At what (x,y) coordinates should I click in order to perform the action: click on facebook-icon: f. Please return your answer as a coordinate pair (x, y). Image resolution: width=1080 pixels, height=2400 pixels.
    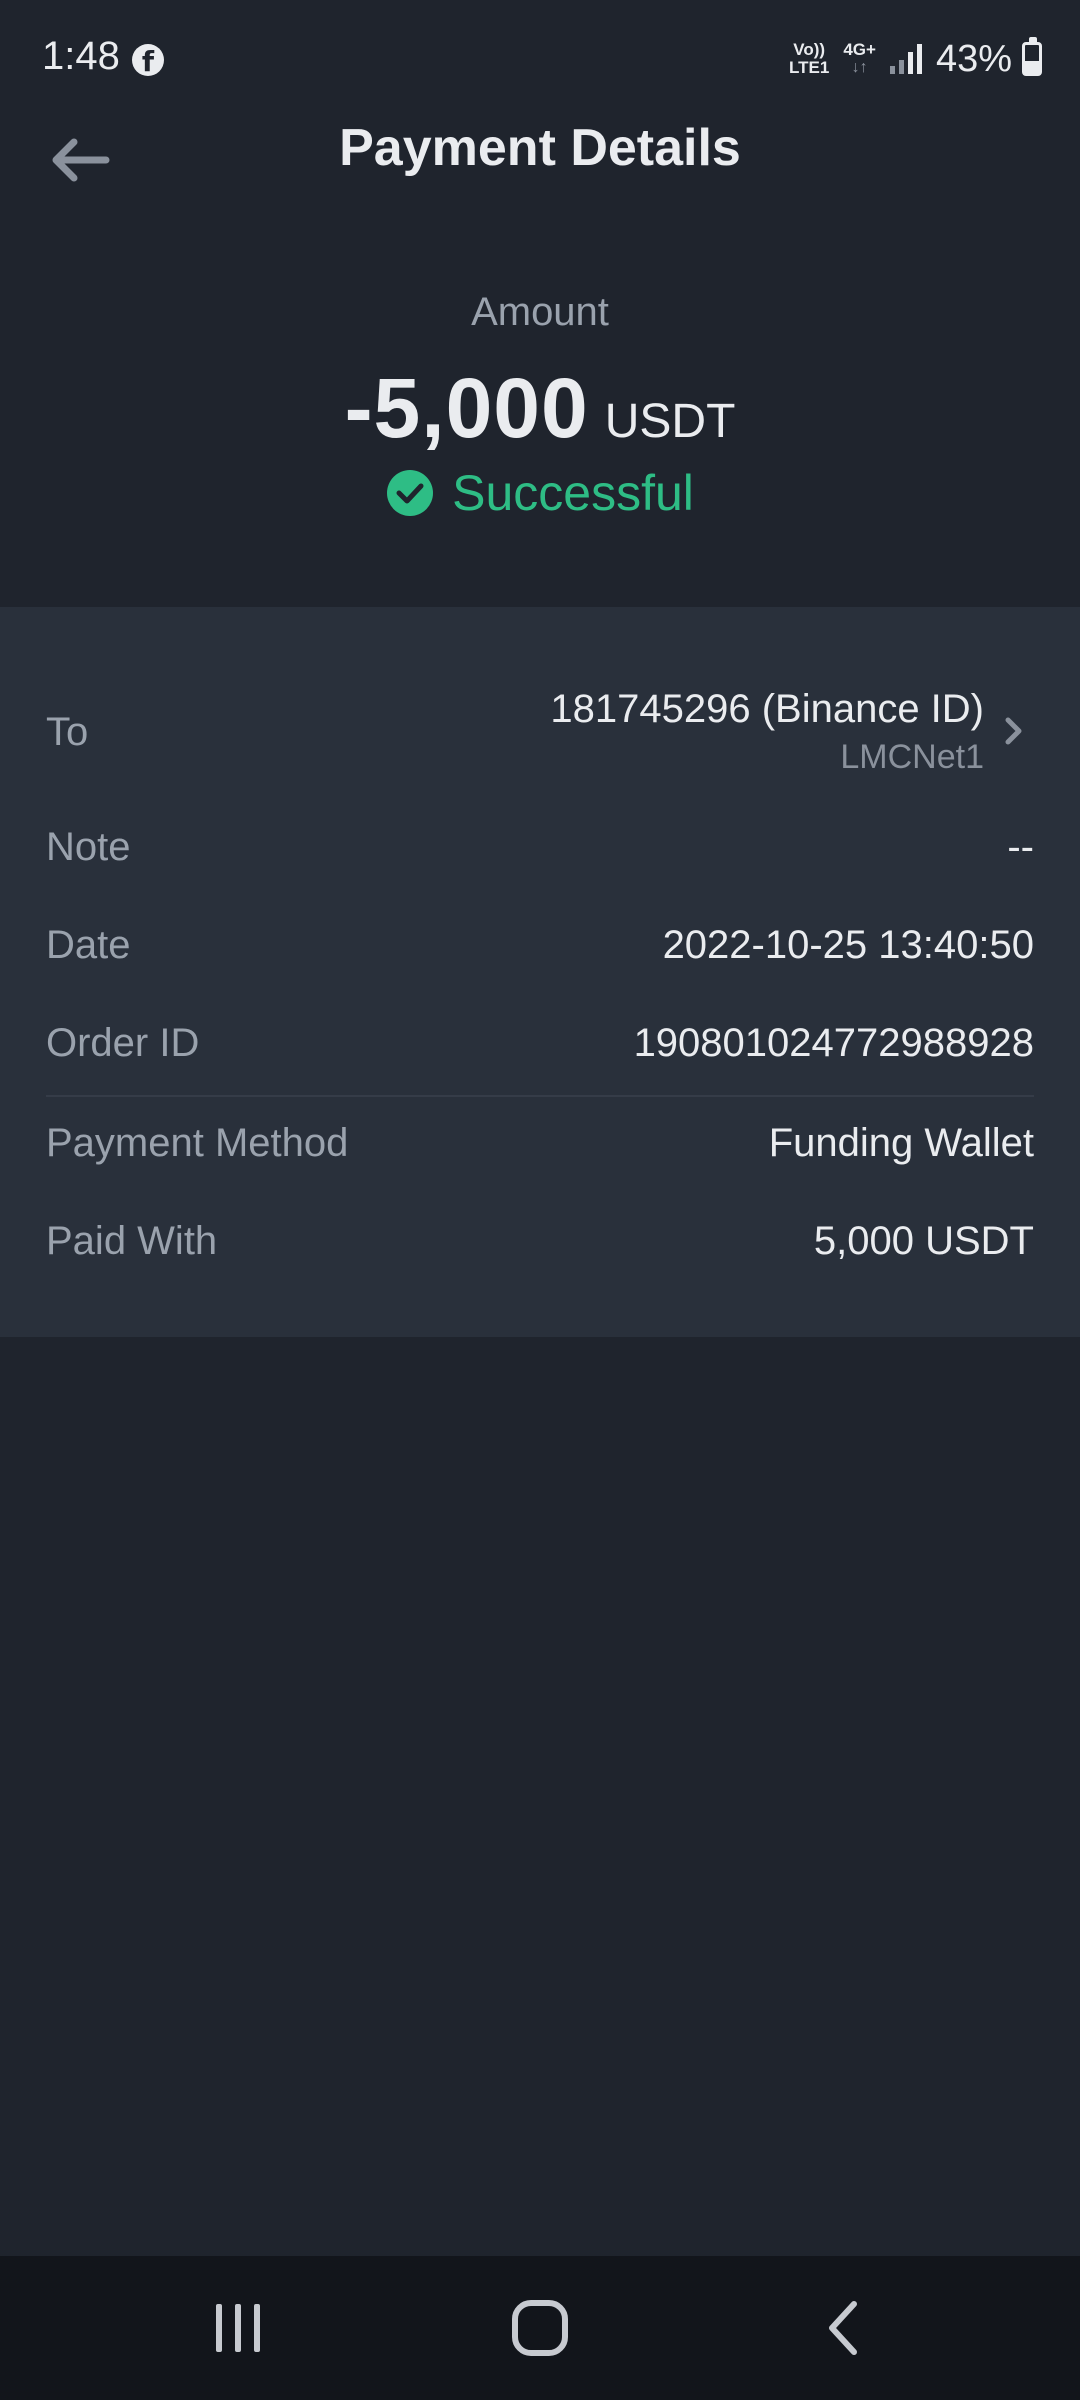
    Looking at the image, I should click on (148, 61).